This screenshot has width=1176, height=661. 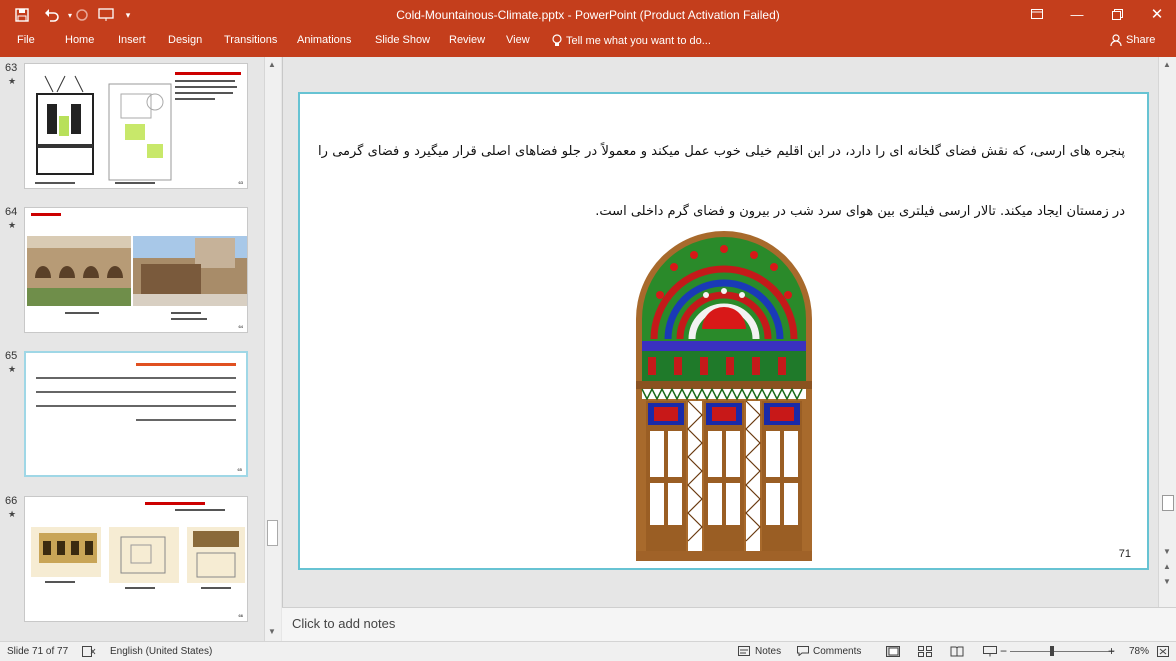 What do you see at coordinates (240, 326) in the screenshot?
I see `thumbnail-page-number: 64` at bounding box center [240, 326].